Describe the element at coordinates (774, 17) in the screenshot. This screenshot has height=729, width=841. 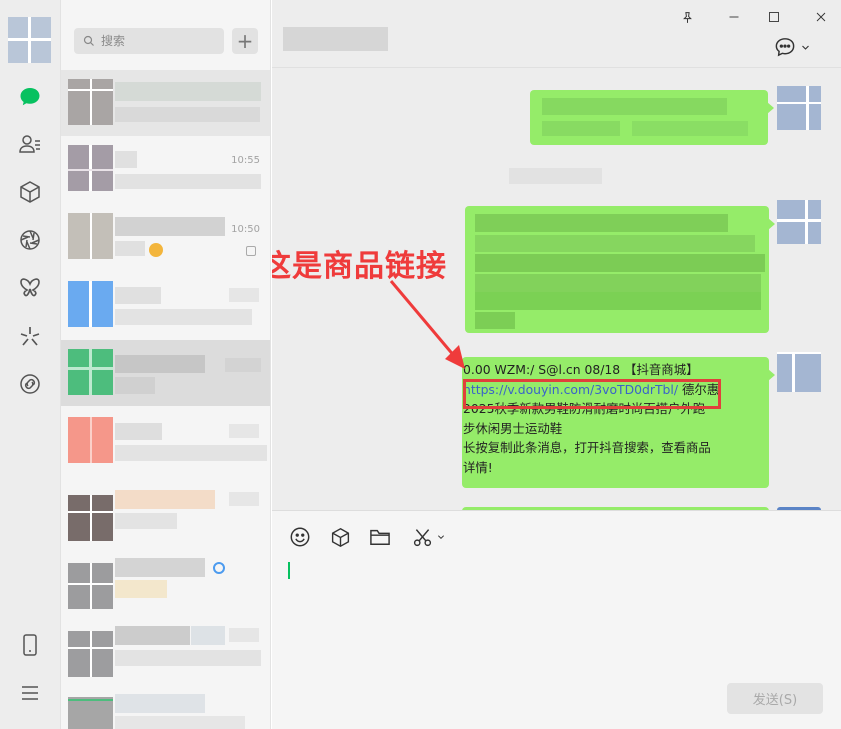
I see `maximize-icon` at that location.